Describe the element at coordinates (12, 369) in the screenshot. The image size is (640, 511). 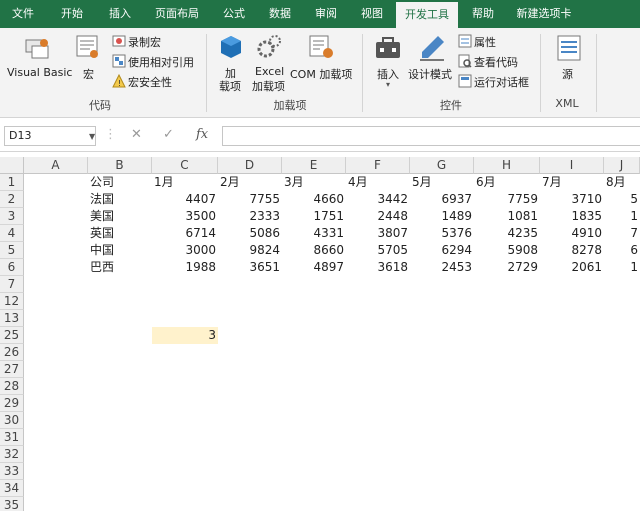
I see `row-header-27: 27` at that location.